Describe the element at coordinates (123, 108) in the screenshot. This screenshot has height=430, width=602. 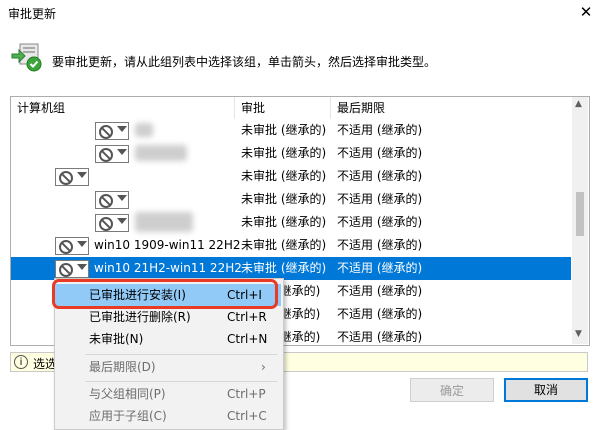
I see `column-header-group: 计算机组` at that location.